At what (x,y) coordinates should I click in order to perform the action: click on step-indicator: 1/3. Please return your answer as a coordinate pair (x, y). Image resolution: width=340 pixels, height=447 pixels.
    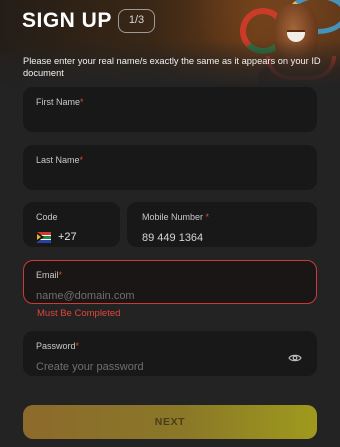
    Looking at the image, I should click on (136, 21).